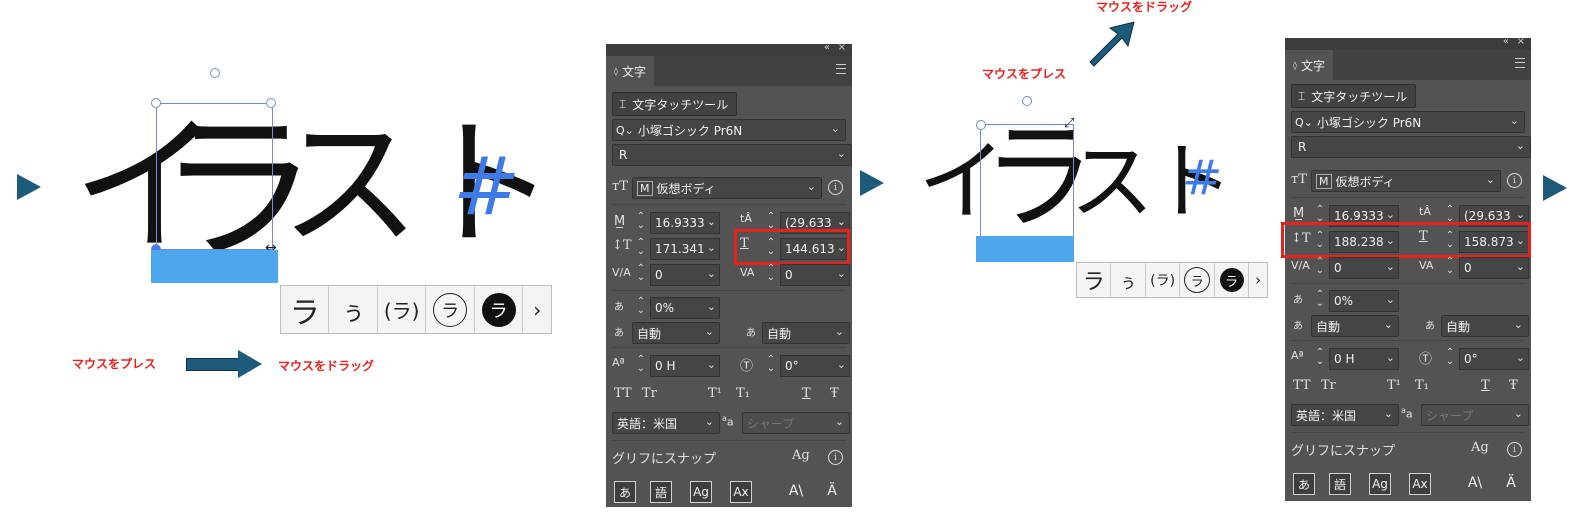  What do you see at coordinates (641, 247) in the screenshot?
I see `vertical-scale-stepper: ⌃ ⌄` at bounding box center [641, 247].